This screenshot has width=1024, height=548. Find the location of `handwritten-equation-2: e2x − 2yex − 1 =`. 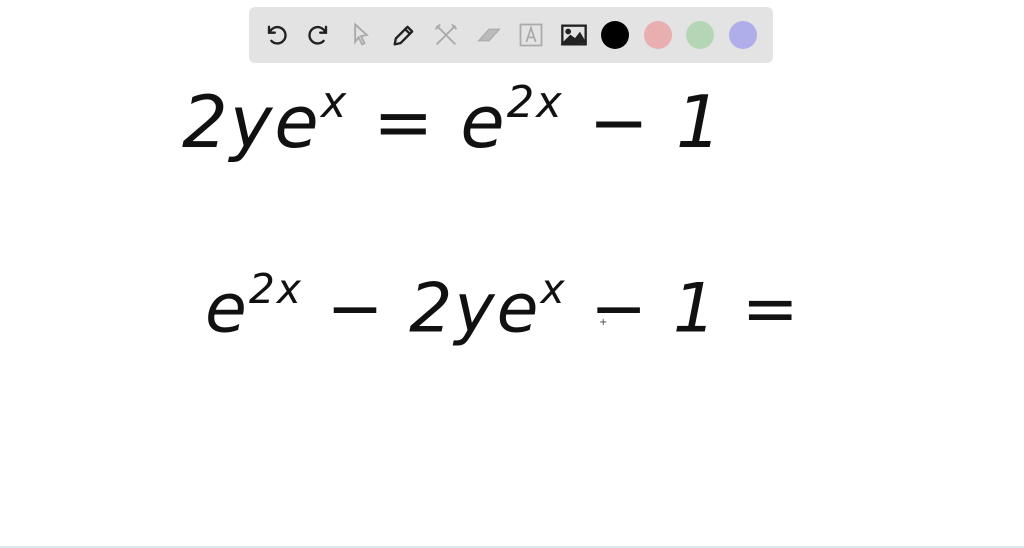

handwritten-equation-2: e2x − 2yex − 1 = is located at coordinates (503, 307).